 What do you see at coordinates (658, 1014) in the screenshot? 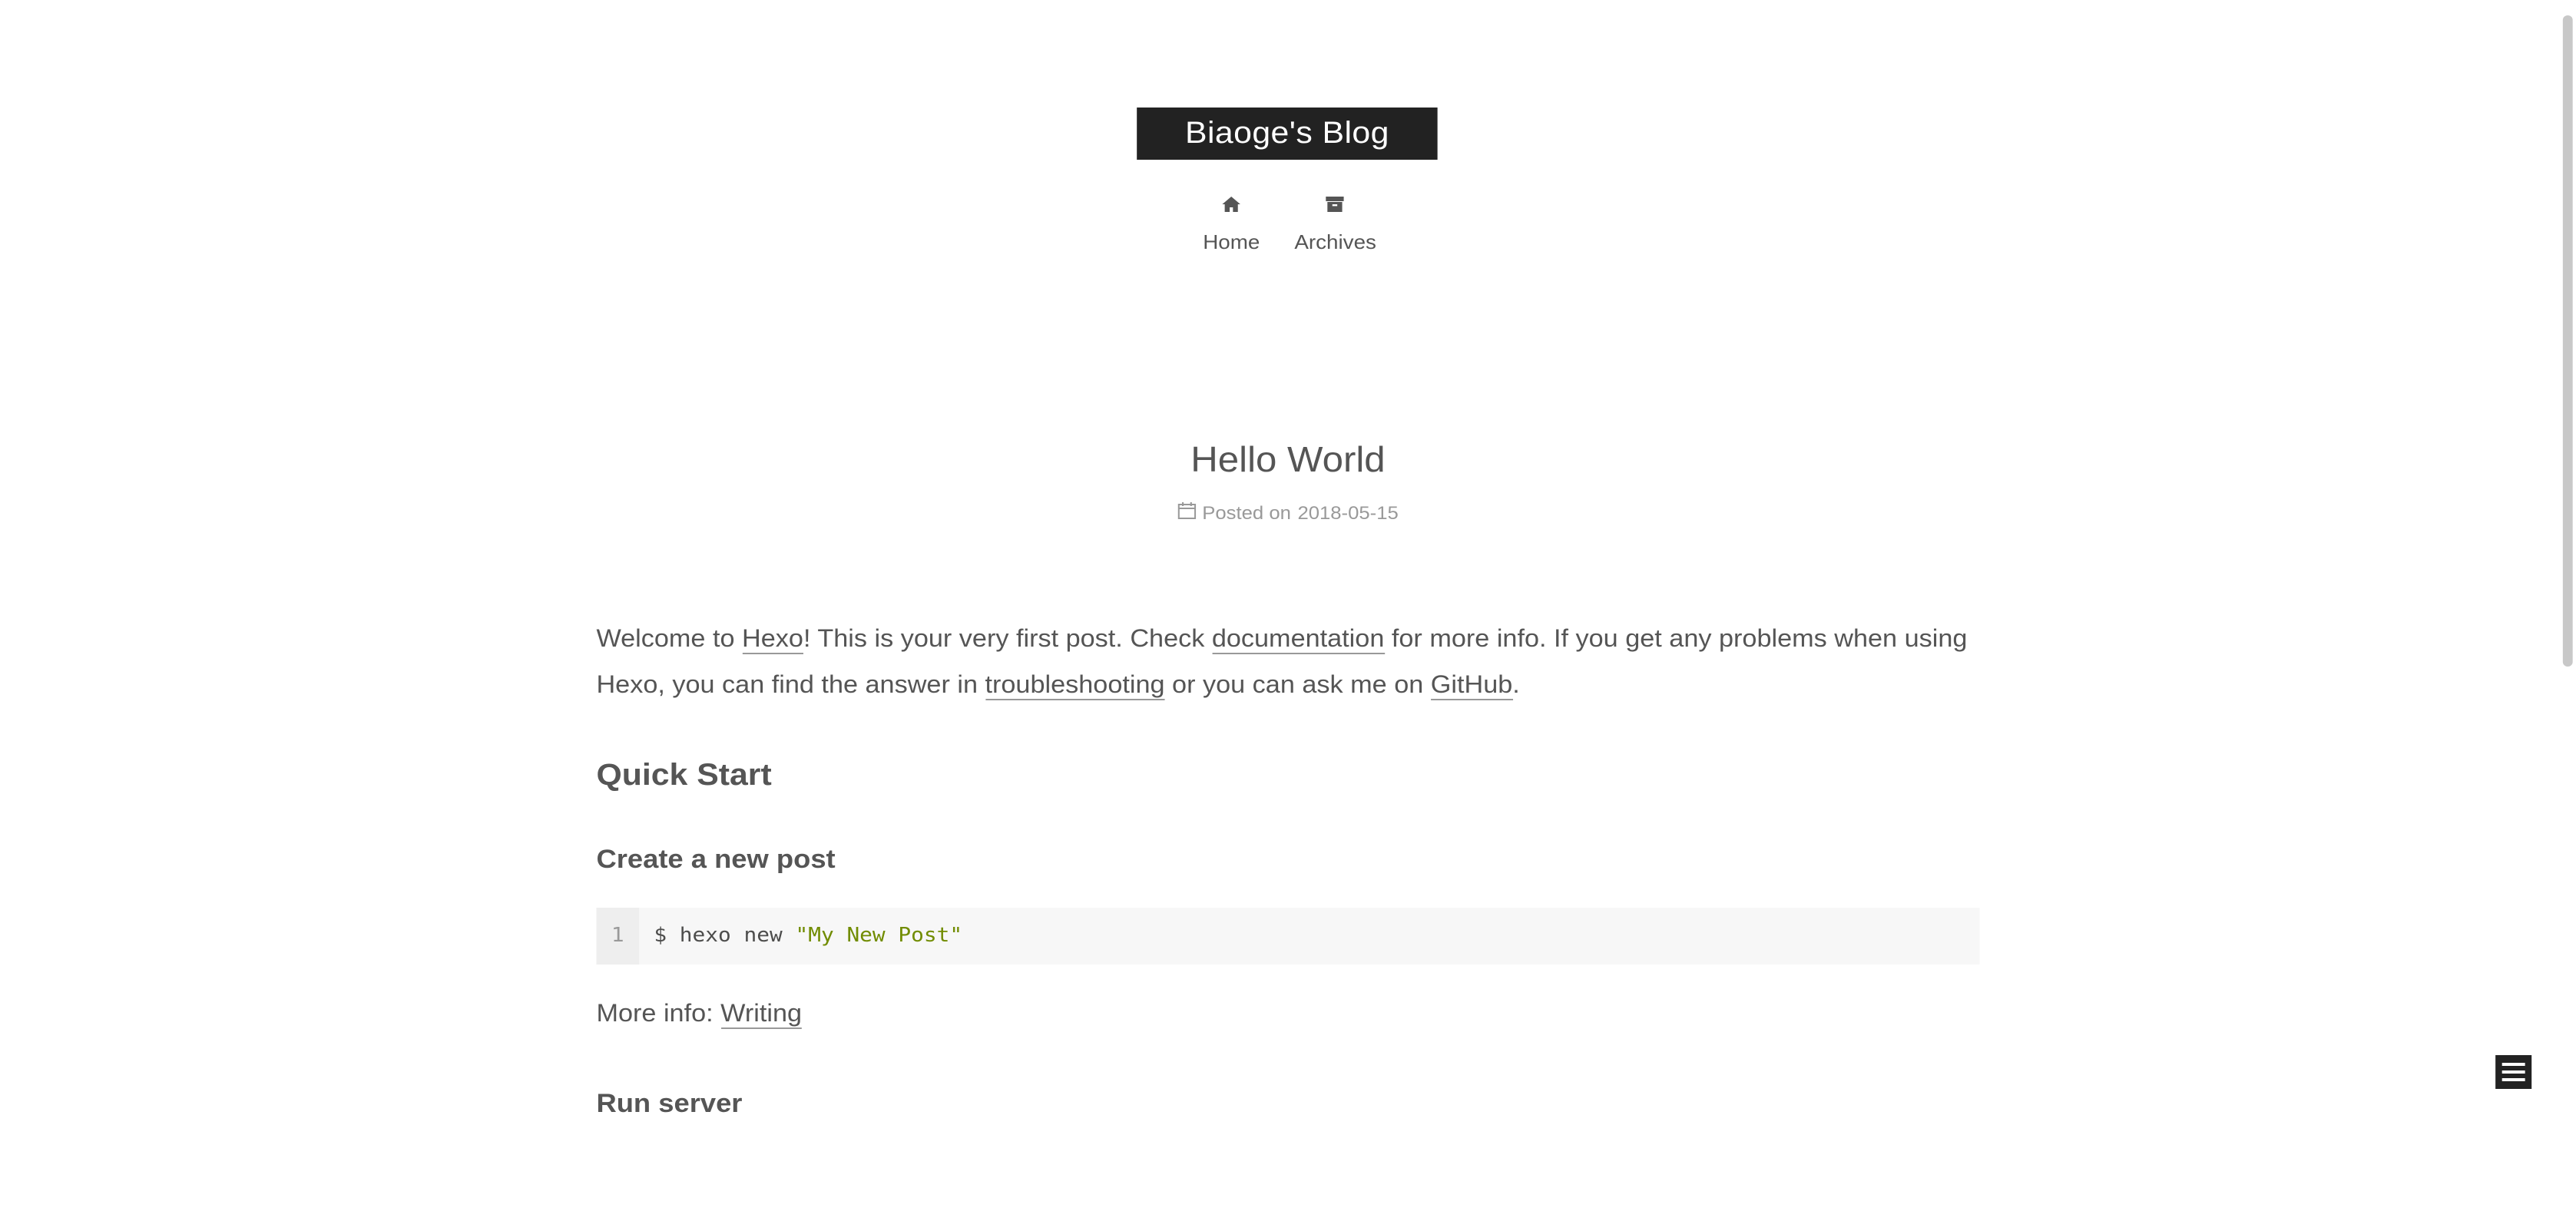
I see `more-info-label: More info:` at bounding box center [658, 1014].